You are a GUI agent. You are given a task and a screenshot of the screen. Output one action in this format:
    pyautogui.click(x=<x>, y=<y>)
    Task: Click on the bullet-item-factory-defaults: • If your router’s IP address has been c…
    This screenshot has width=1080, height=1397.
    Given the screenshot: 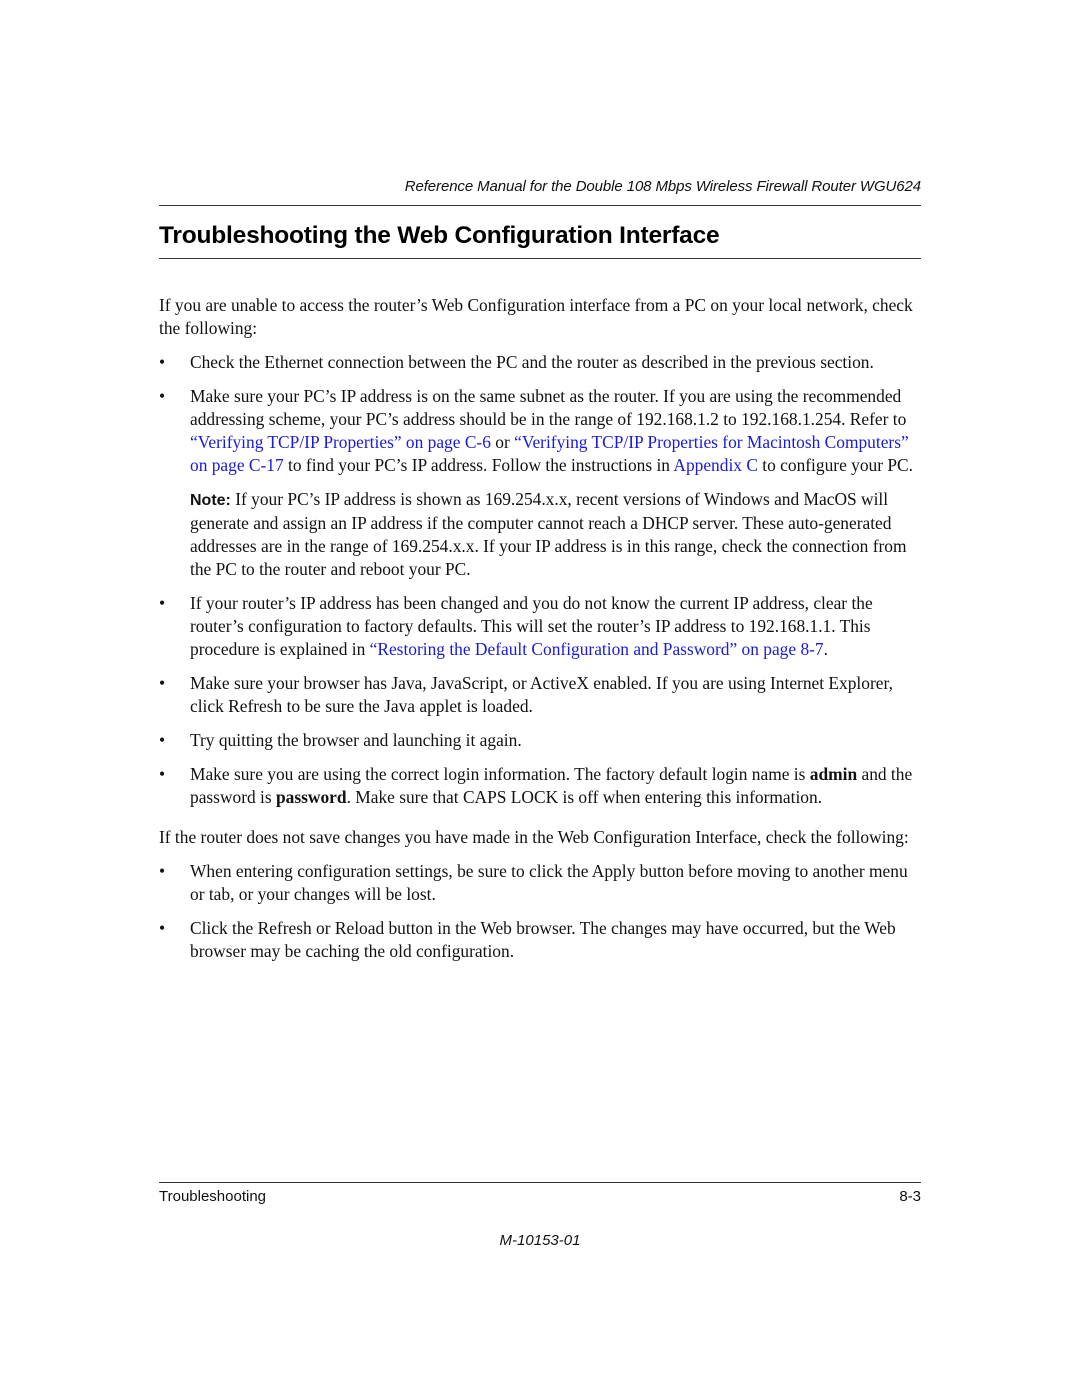 What is the action you would take?
    pyautogui.click(x=540, y=626)
    